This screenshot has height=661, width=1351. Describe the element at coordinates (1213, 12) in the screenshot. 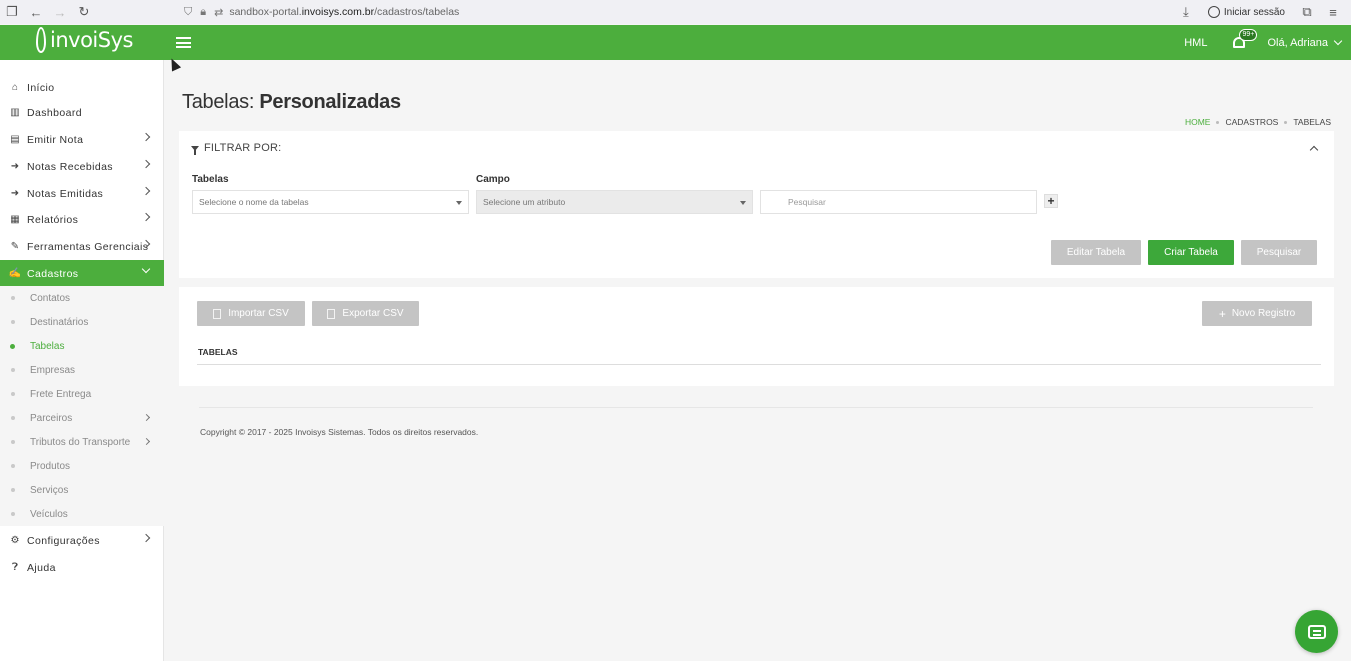

I see `account-icon` at that location.